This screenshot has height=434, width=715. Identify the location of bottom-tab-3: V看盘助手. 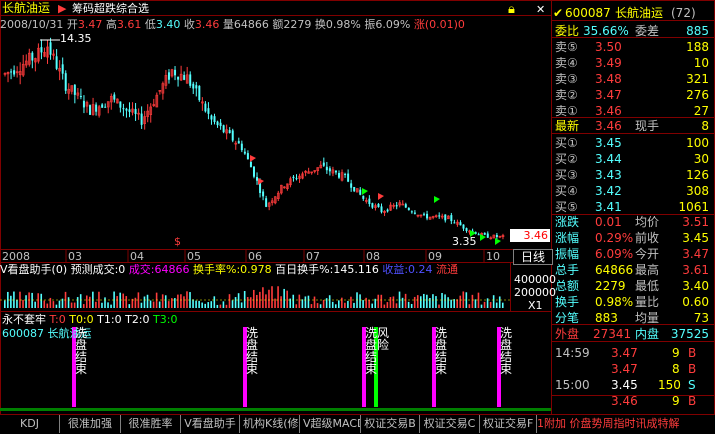
(210, 424).